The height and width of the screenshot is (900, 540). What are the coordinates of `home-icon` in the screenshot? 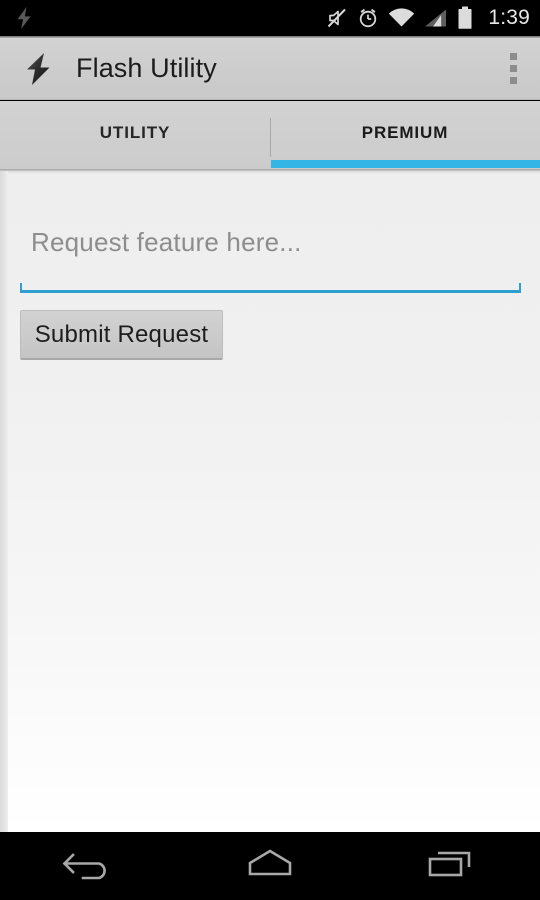 It's located at (270, 866).